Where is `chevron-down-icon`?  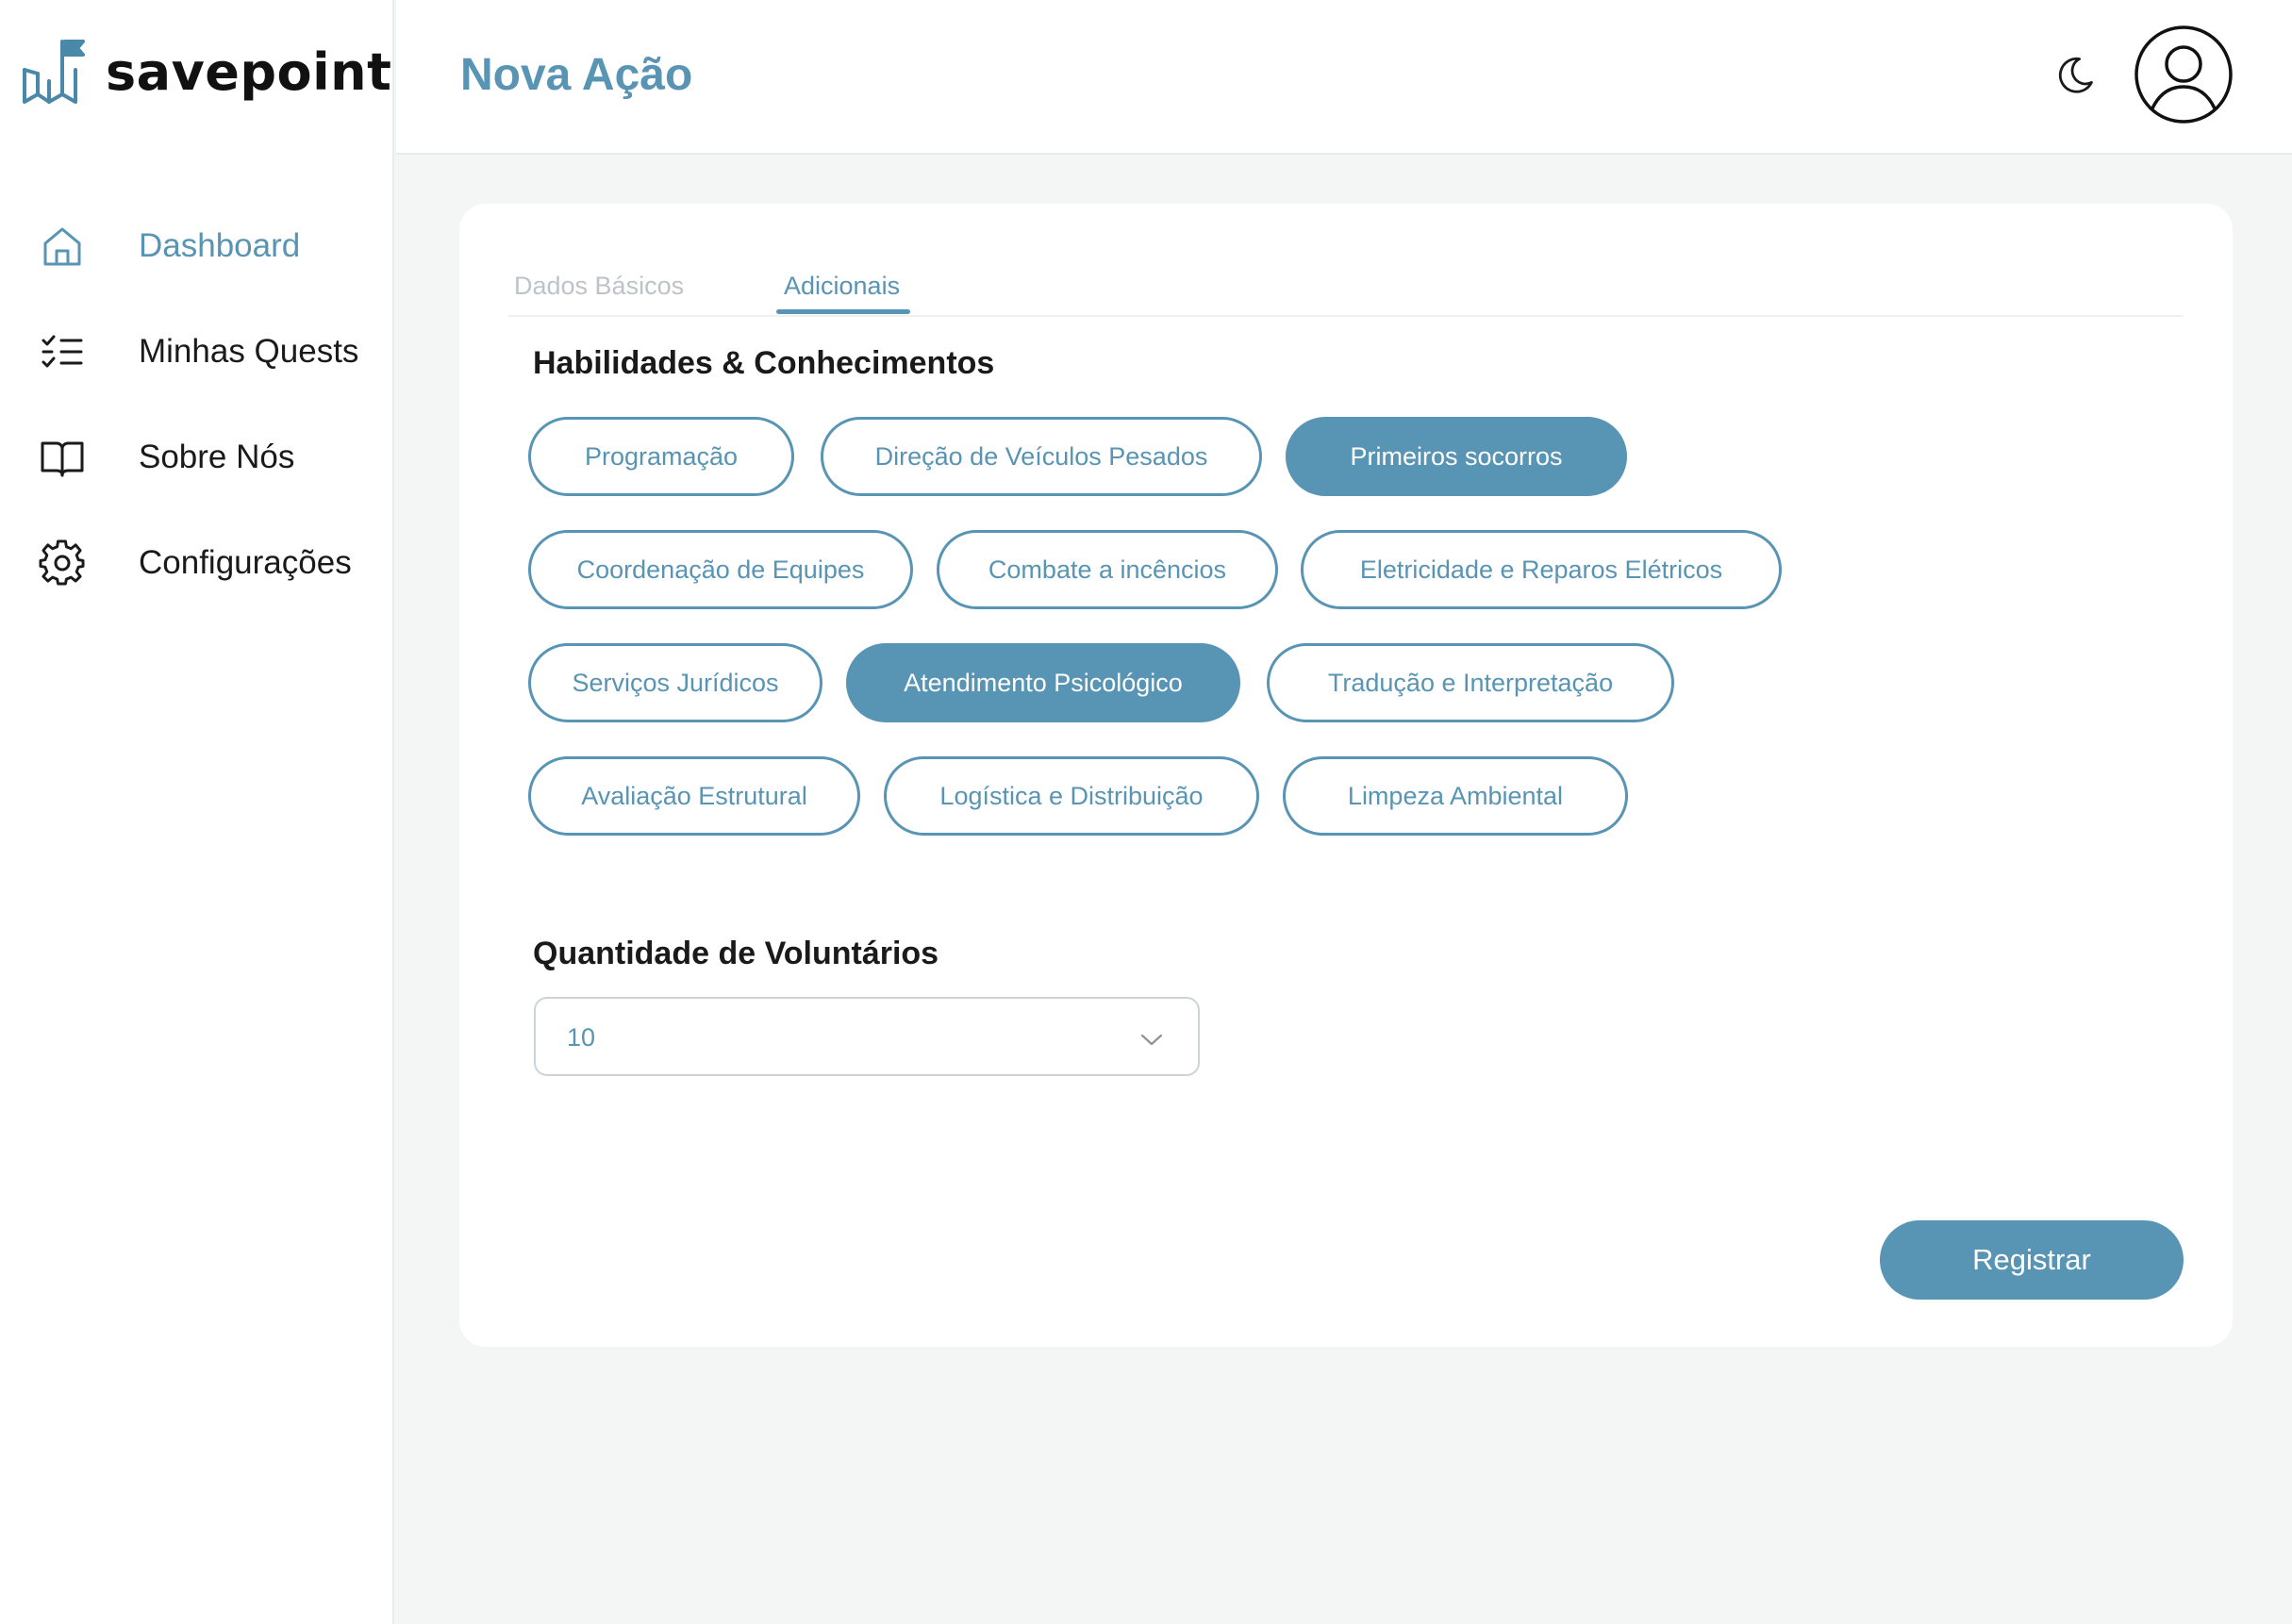 chevron-down-icon is located at coordinates (1151, 1040).